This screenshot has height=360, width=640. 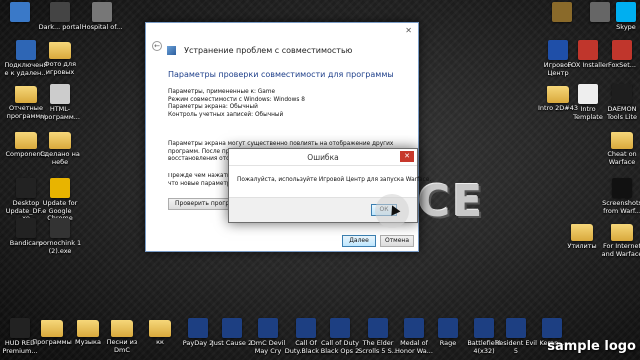 I want to click on desktop-icon-label: Cheat on Warface, so click(x=622, y=158).